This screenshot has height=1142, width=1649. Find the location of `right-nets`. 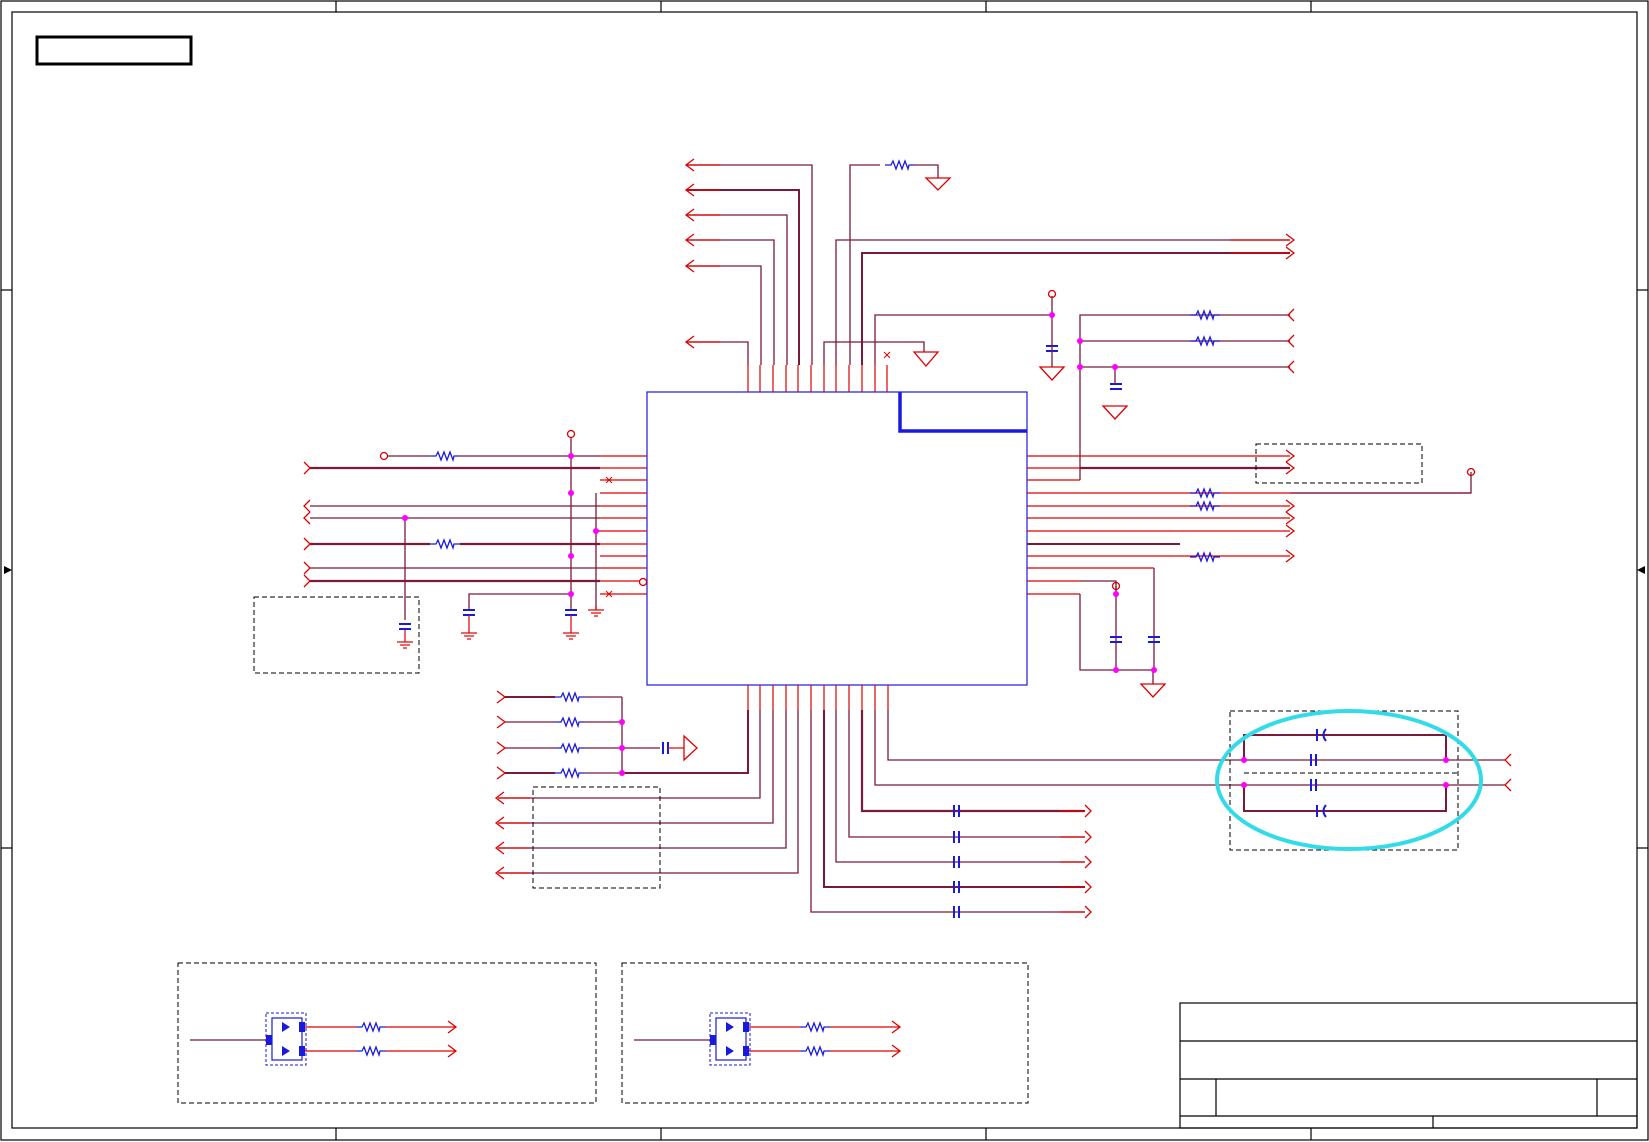

right-nets is located at coordinates (1249, 499).